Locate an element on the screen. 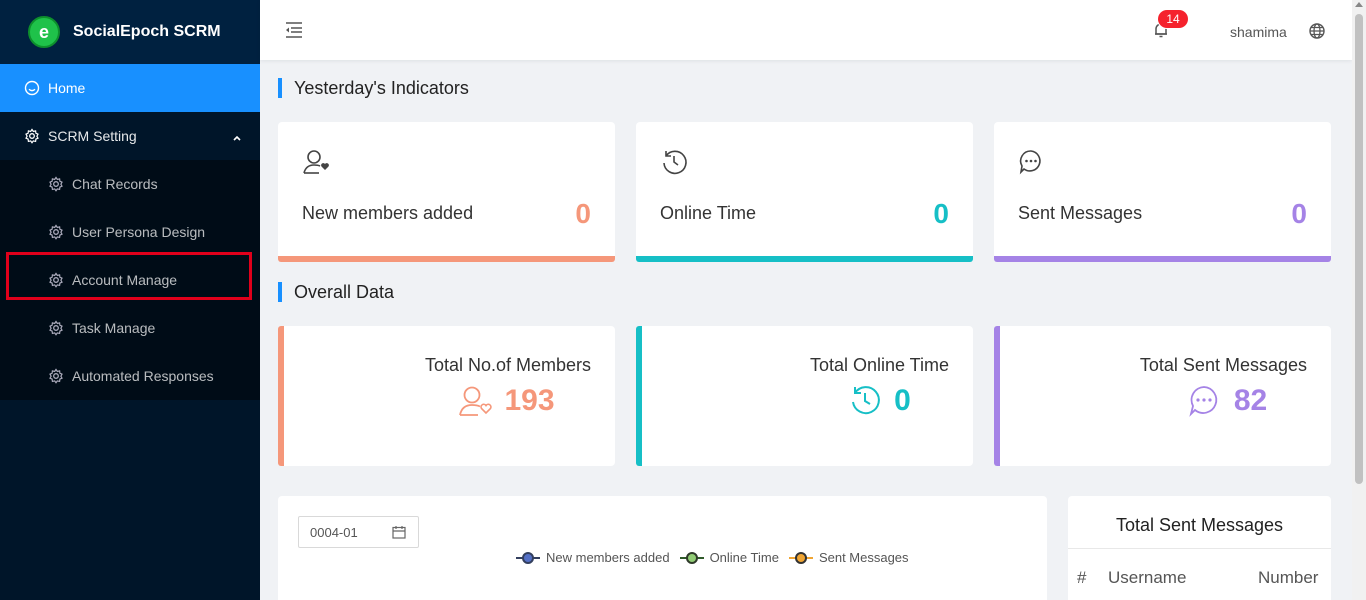 The height and width of the screenshot is (600, 1366). month-picker-value: 0004-01 is located at coordinates (334, 532).